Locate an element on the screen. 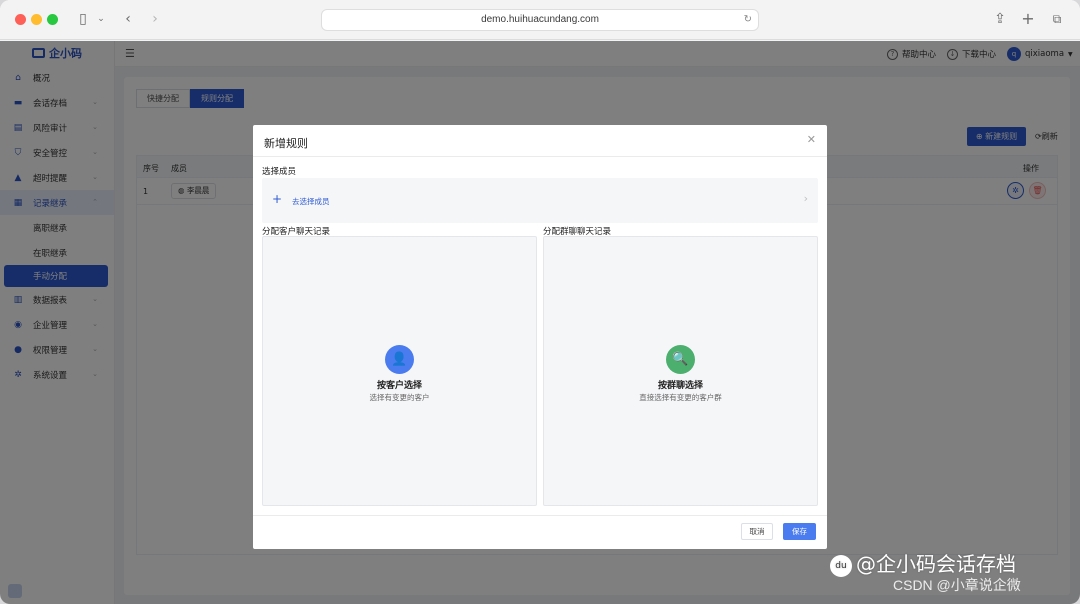  share-icon: ⇪ is located at coordinates (1000, 19).